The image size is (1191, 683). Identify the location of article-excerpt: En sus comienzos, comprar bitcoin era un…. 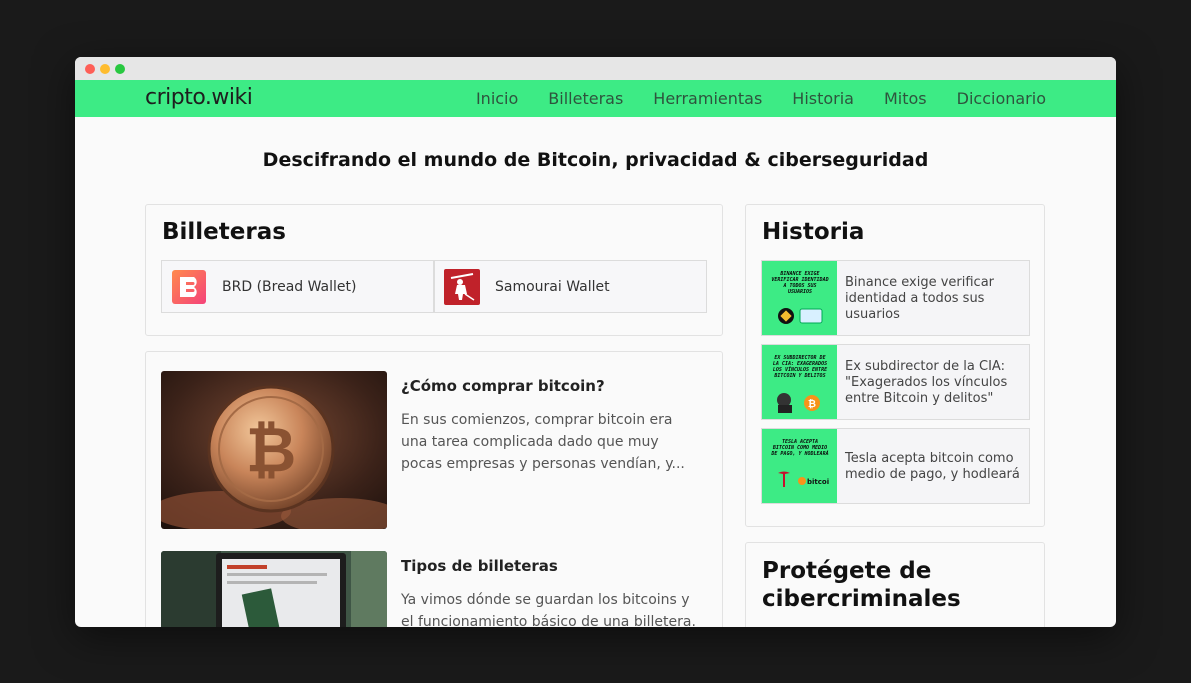
(543, 442).